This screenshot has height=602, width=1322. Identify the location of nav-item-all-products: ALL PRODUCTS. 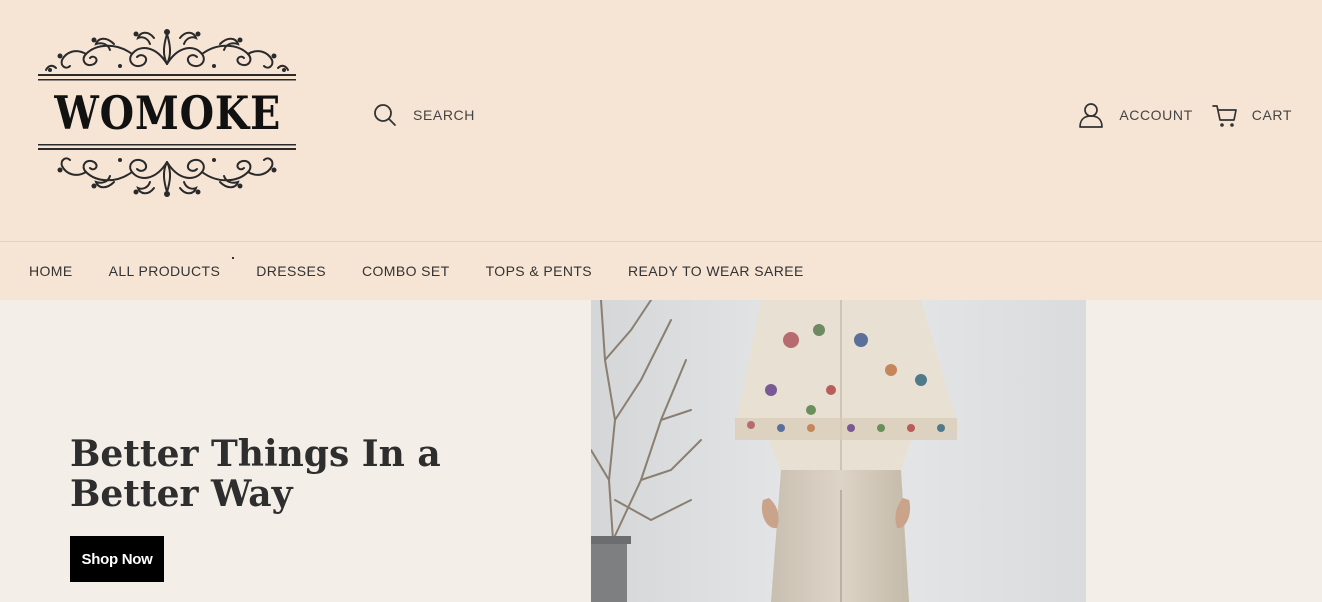
(171, 268).